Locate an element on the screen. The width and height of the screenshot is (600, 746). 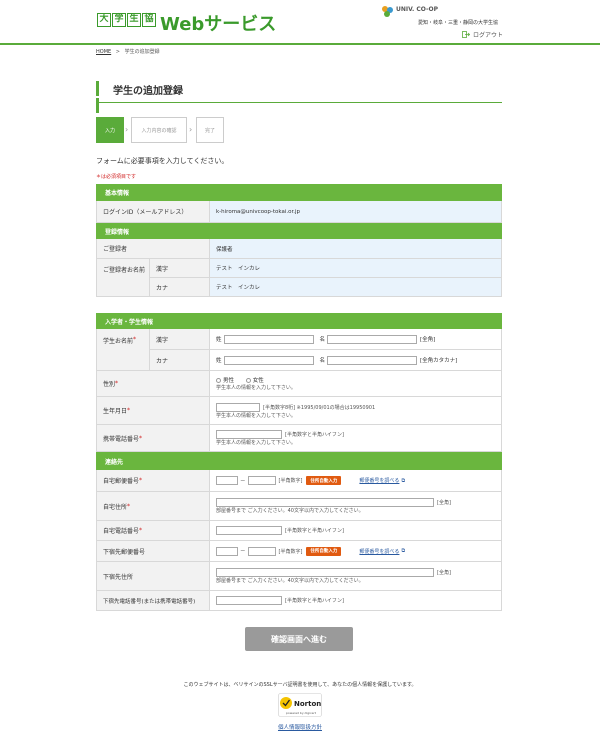
student-name-label: 学生お名前 * is located at coordinates (123, 349).